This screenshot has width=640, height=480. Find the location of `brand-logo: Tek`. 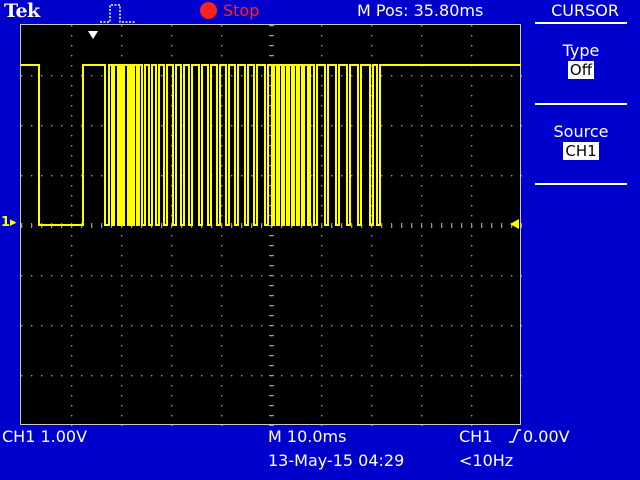

brand-logo: Tek is located at coordinates (22, 11).